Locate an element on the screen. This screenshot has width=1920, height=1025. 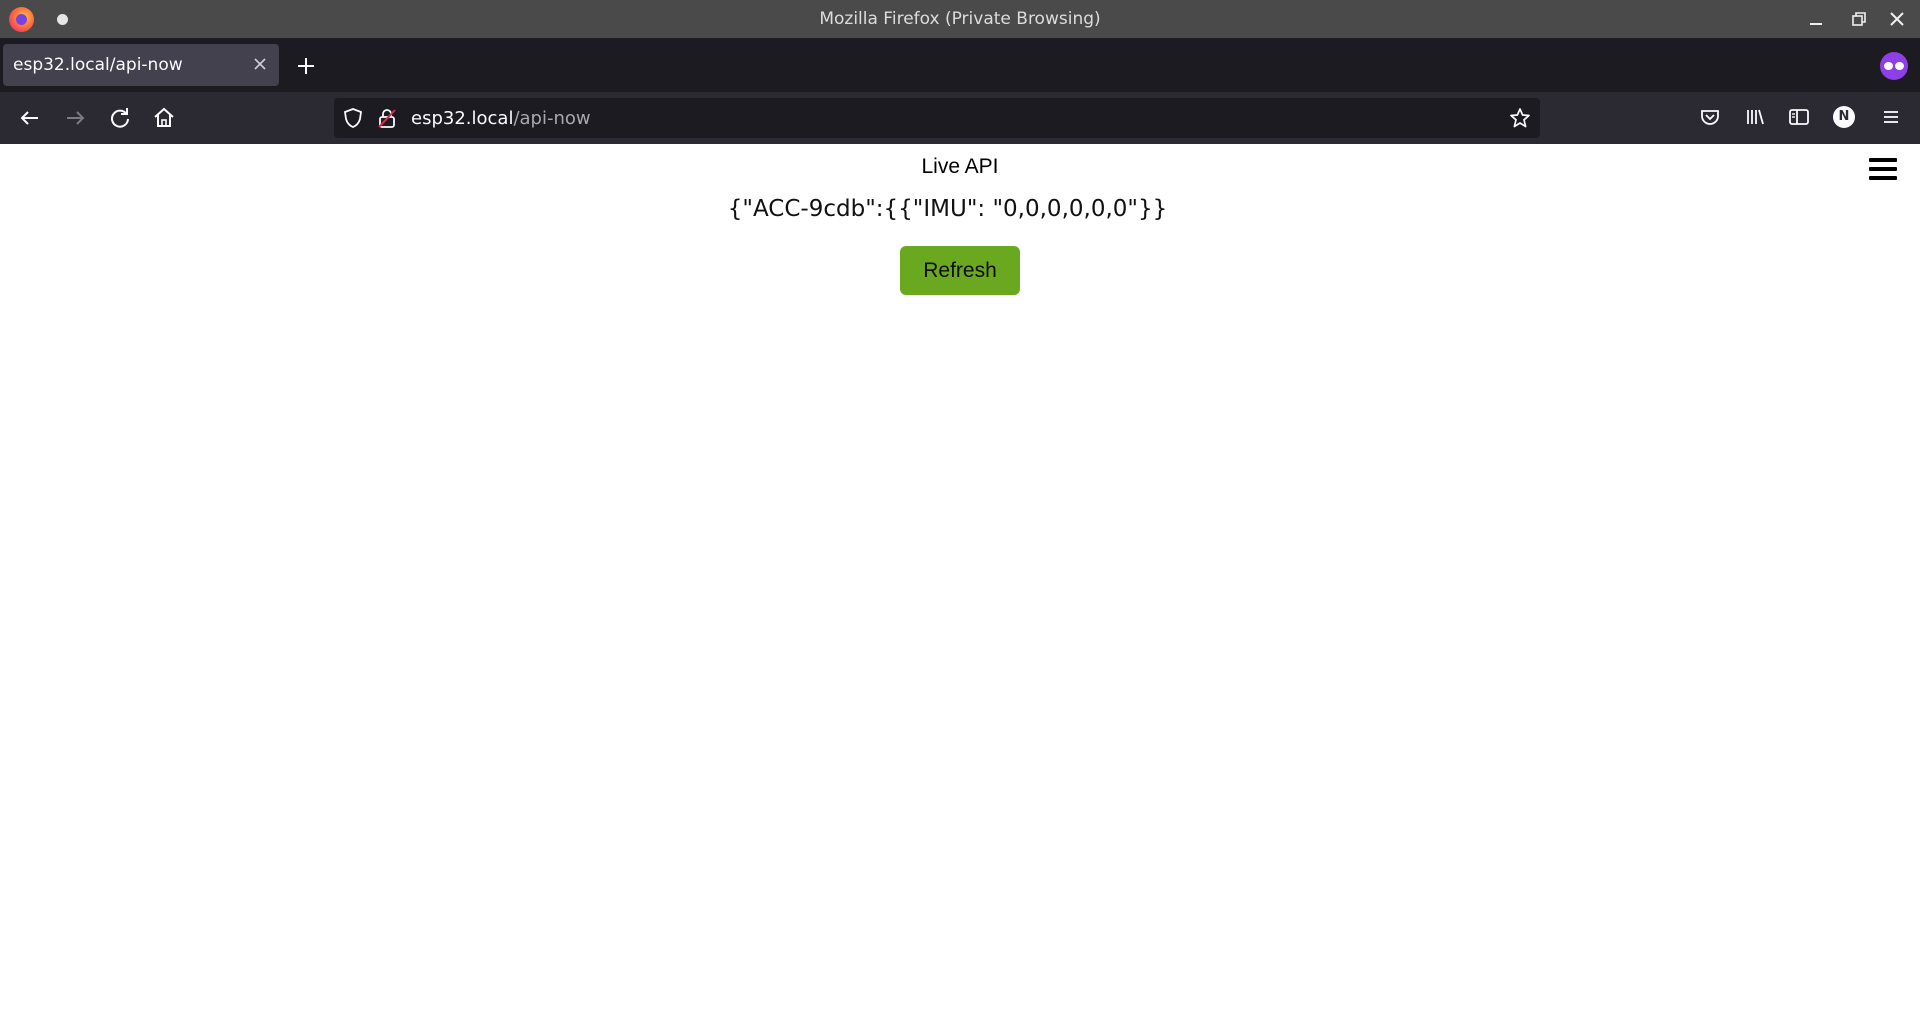
sidebar-icon is located at coordinates (1799, 117).